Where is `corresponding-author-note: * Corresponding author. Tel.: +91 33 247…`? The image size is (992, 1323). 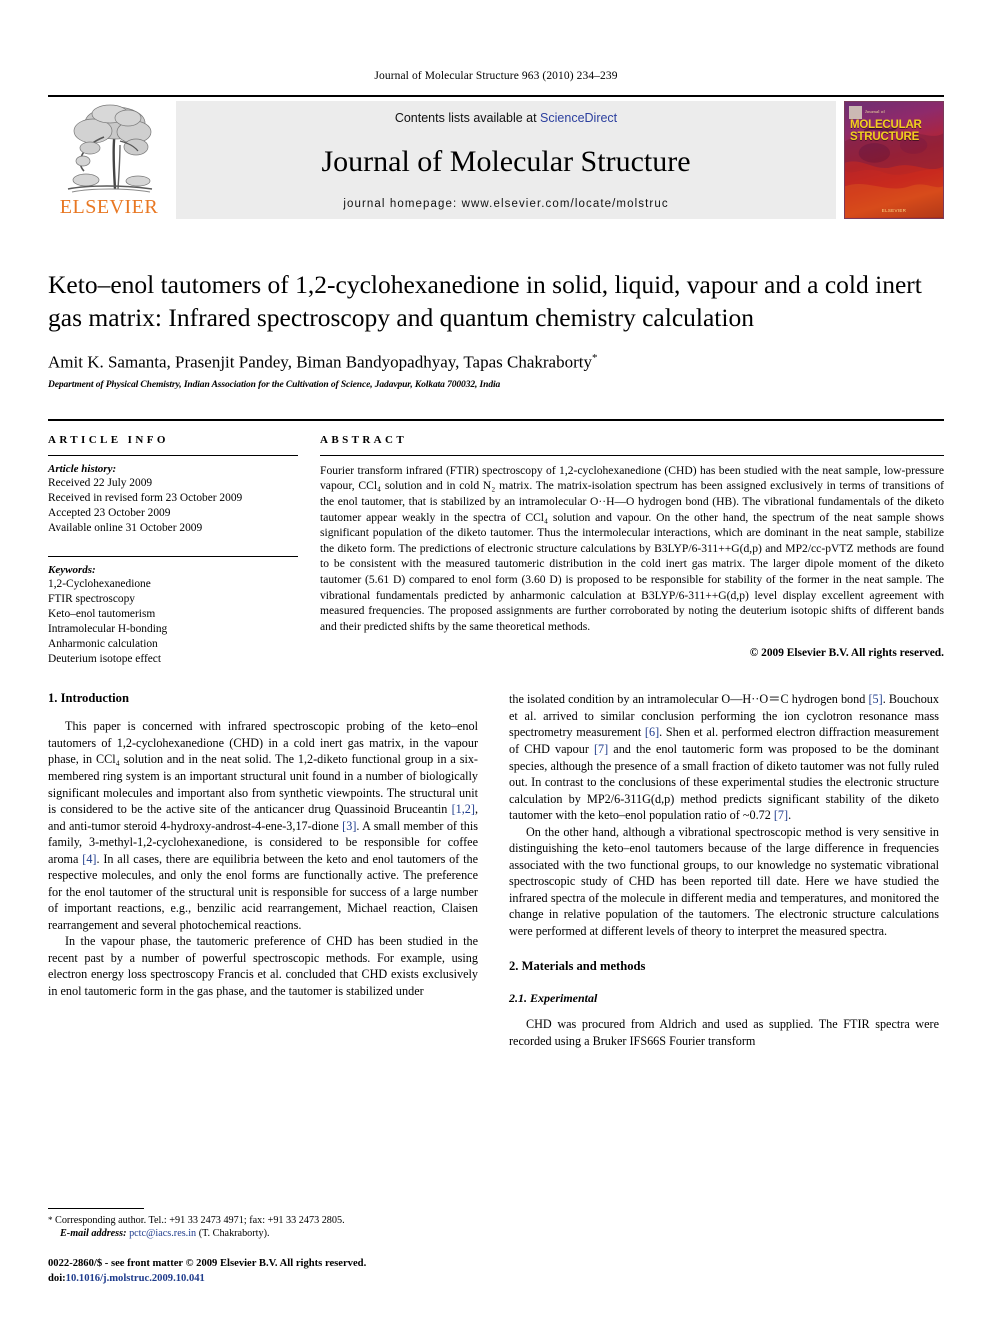 corresponding-author-note: * Corresponding author. Tel.: +91 33 247… is located at coordinates (263, 1228).